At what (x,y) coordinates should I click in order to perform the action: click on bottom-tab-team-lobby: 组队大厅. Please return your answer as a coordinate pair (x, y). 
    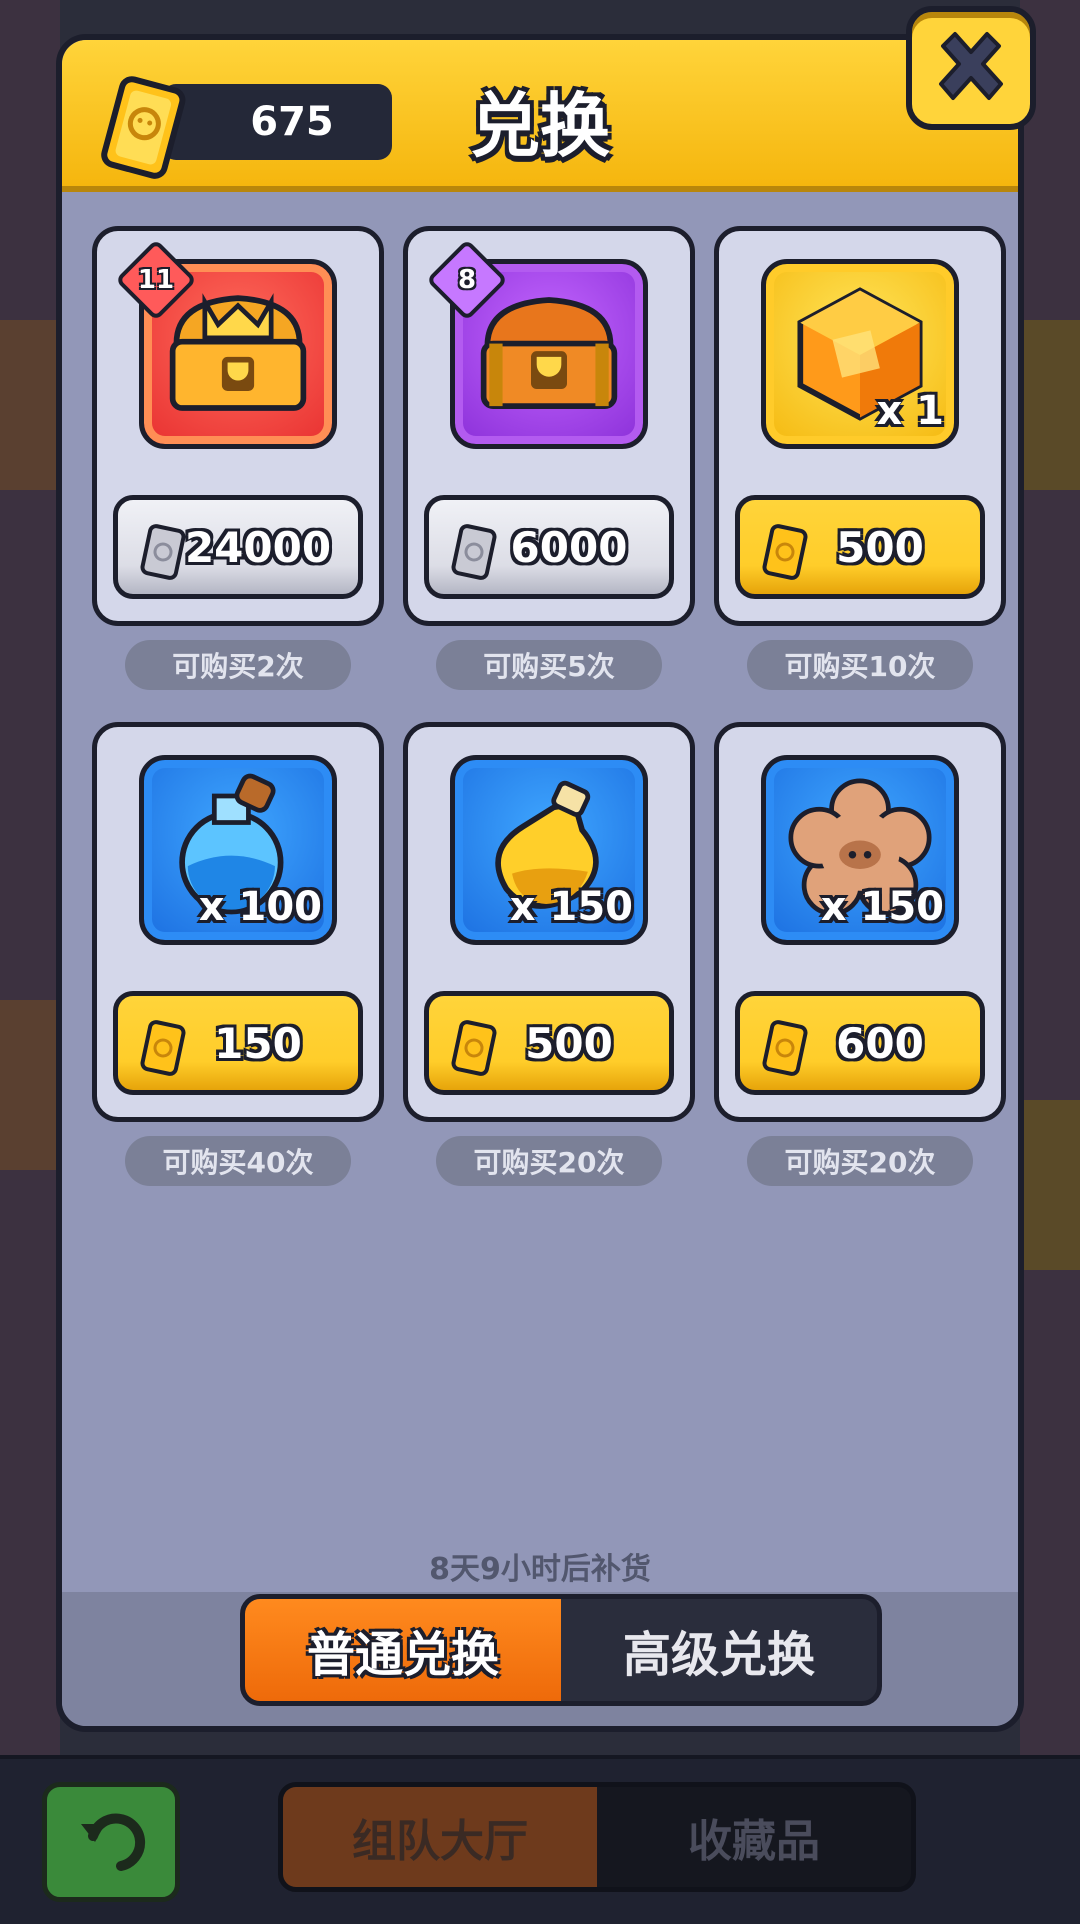
    Looking at the image, I should click on (440, 1837).